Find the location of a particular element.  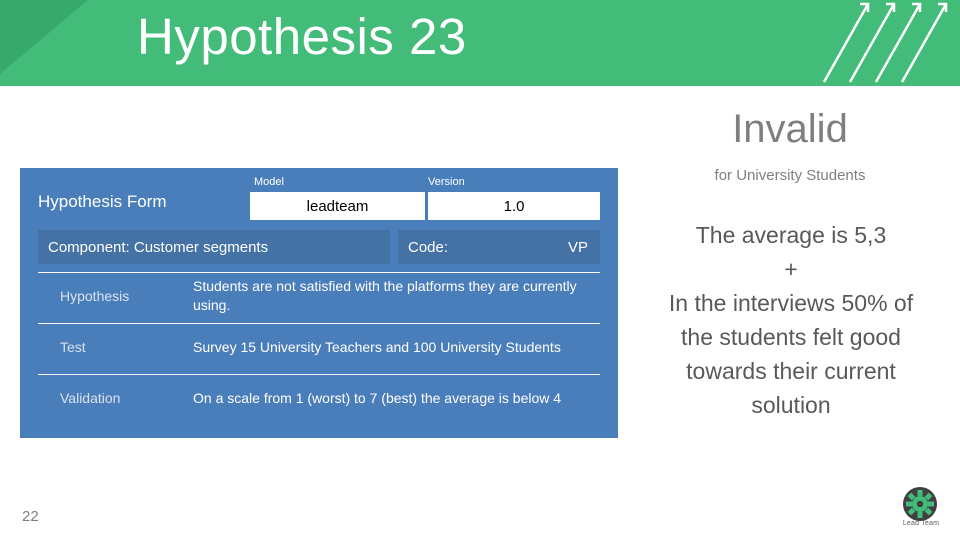

logo: Lead Team is located at coordinates (921, 510).